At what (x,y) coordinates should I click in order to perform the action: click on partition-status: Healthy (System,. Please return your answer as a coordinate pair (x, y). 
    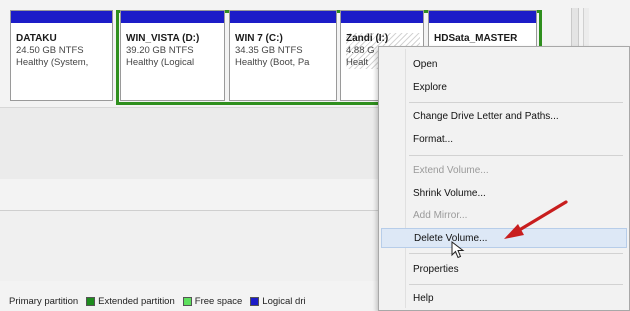
    Looking at the image, I should click on (52, 62).